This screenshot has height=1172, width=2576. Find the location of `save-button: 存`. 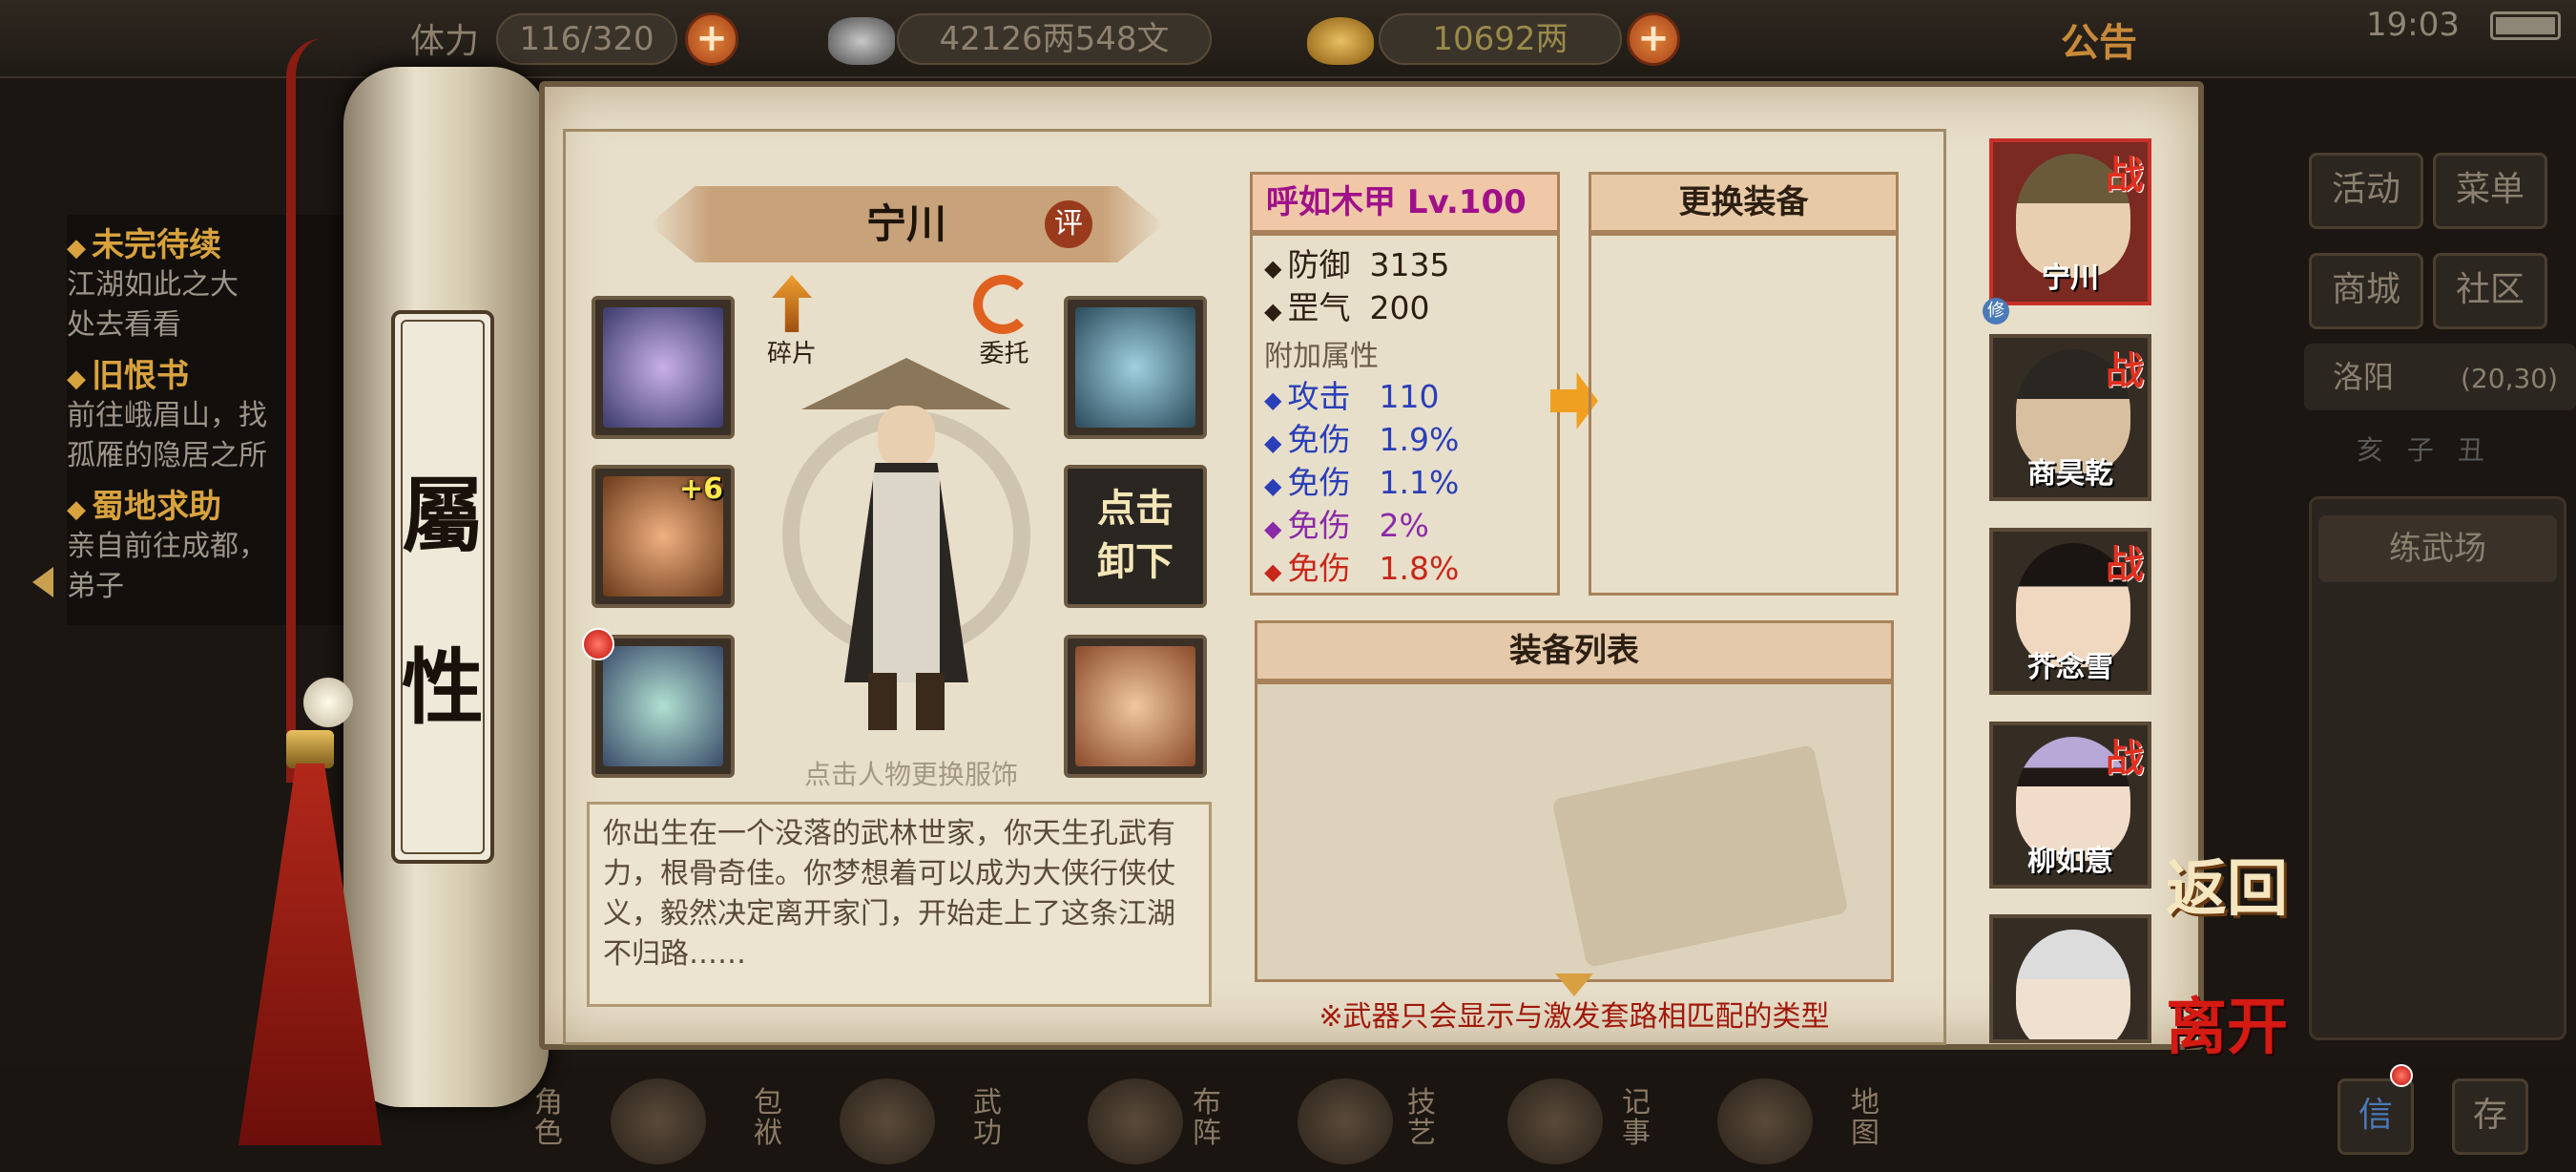

save-button: 存 is located at coordinates (2490, 1116).